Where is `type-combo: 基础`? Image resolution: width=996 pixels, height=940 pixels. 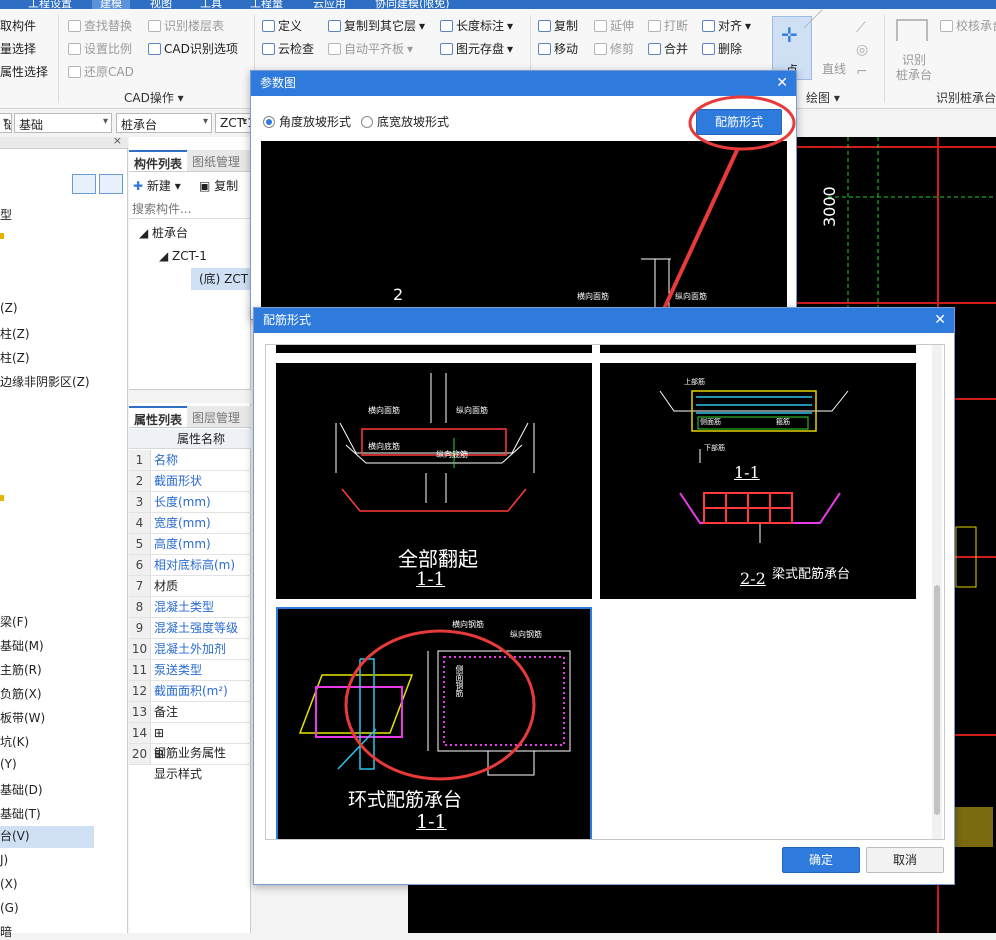
type-combo: 基础 is located at coordinates (63, 123).